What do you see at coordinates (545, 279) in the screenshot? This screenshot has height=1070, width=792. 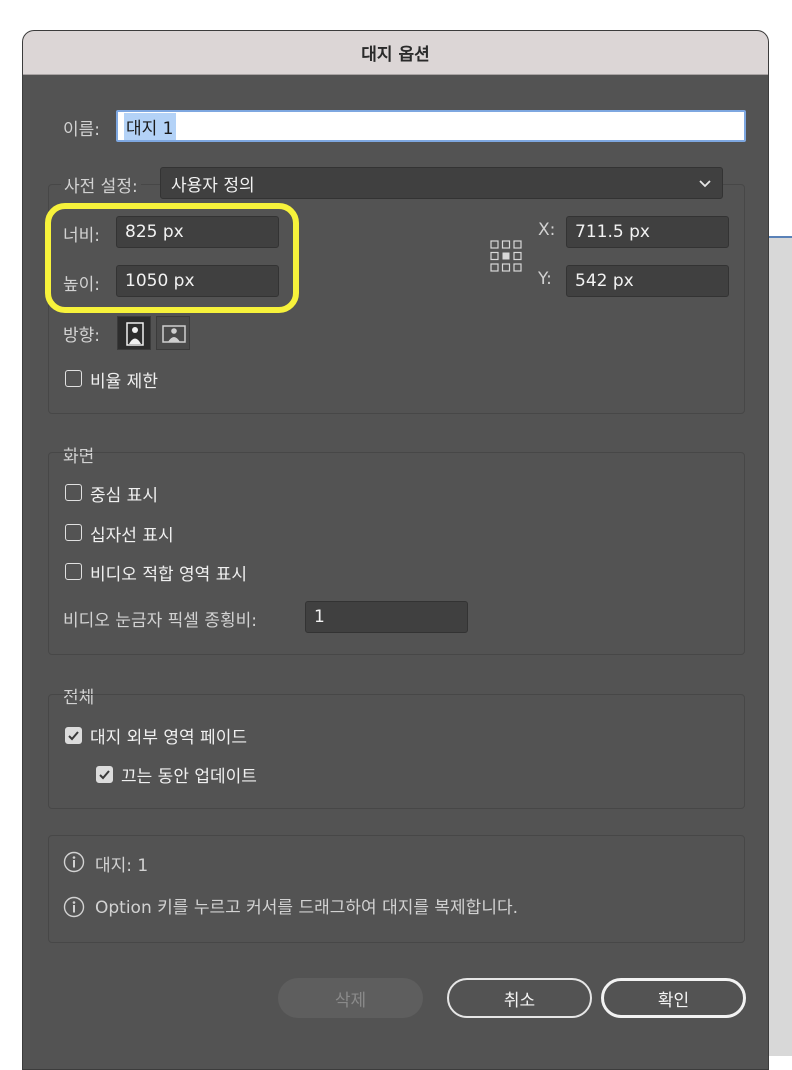 I see `y-label: Y:` at bounding box center [545, 279].